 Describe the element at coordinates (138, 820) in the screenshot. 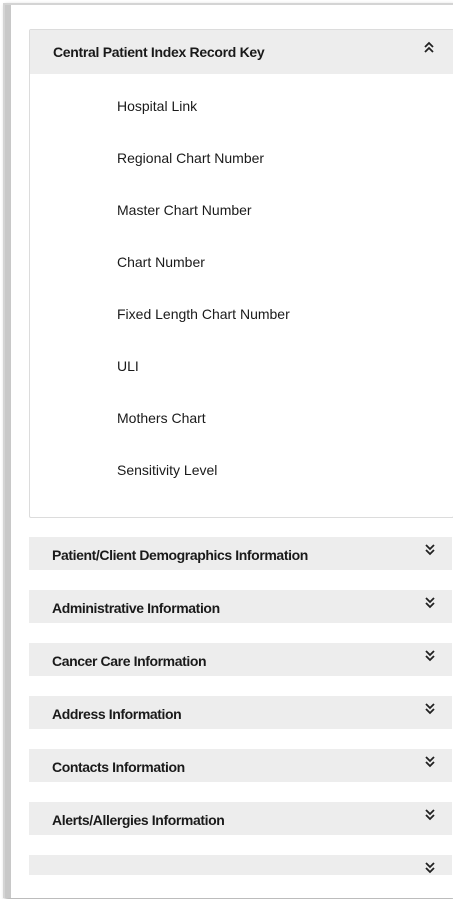

I see `section-title: Alerts/Allergies Information` at that location.